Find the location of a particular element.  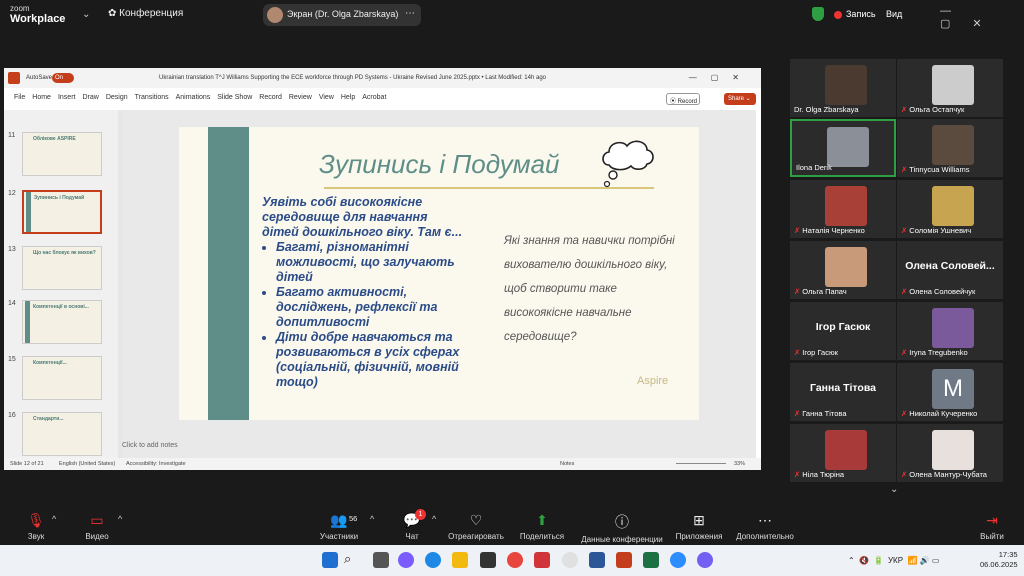

video-tile-active-speaker: Ilona Derik is located at coordinates (843, 148).